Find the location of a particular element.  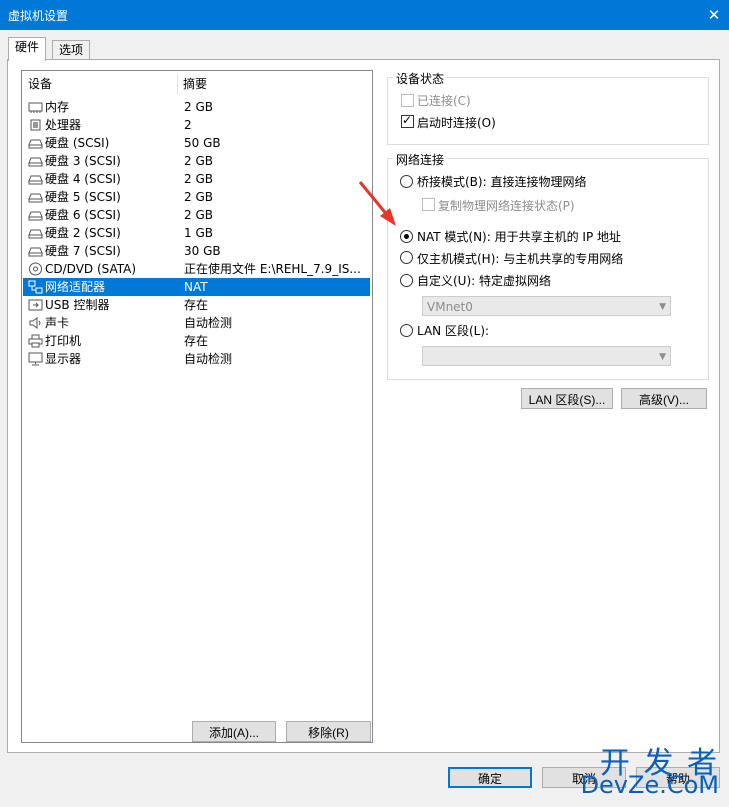

column-header-summary: 摘要 is located at coordinates (195, 84).